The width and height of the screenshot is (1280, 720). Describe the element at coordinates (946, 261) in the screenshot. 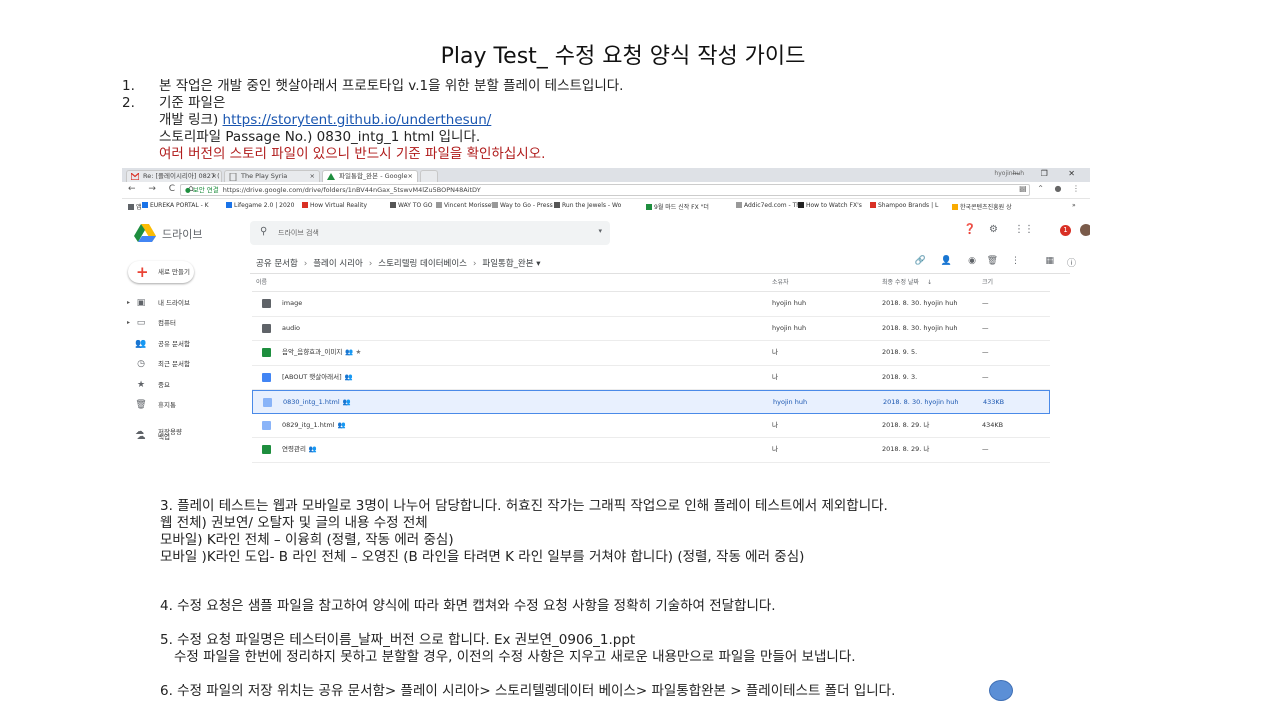

I see `add-person-icon: 👤` at that location.